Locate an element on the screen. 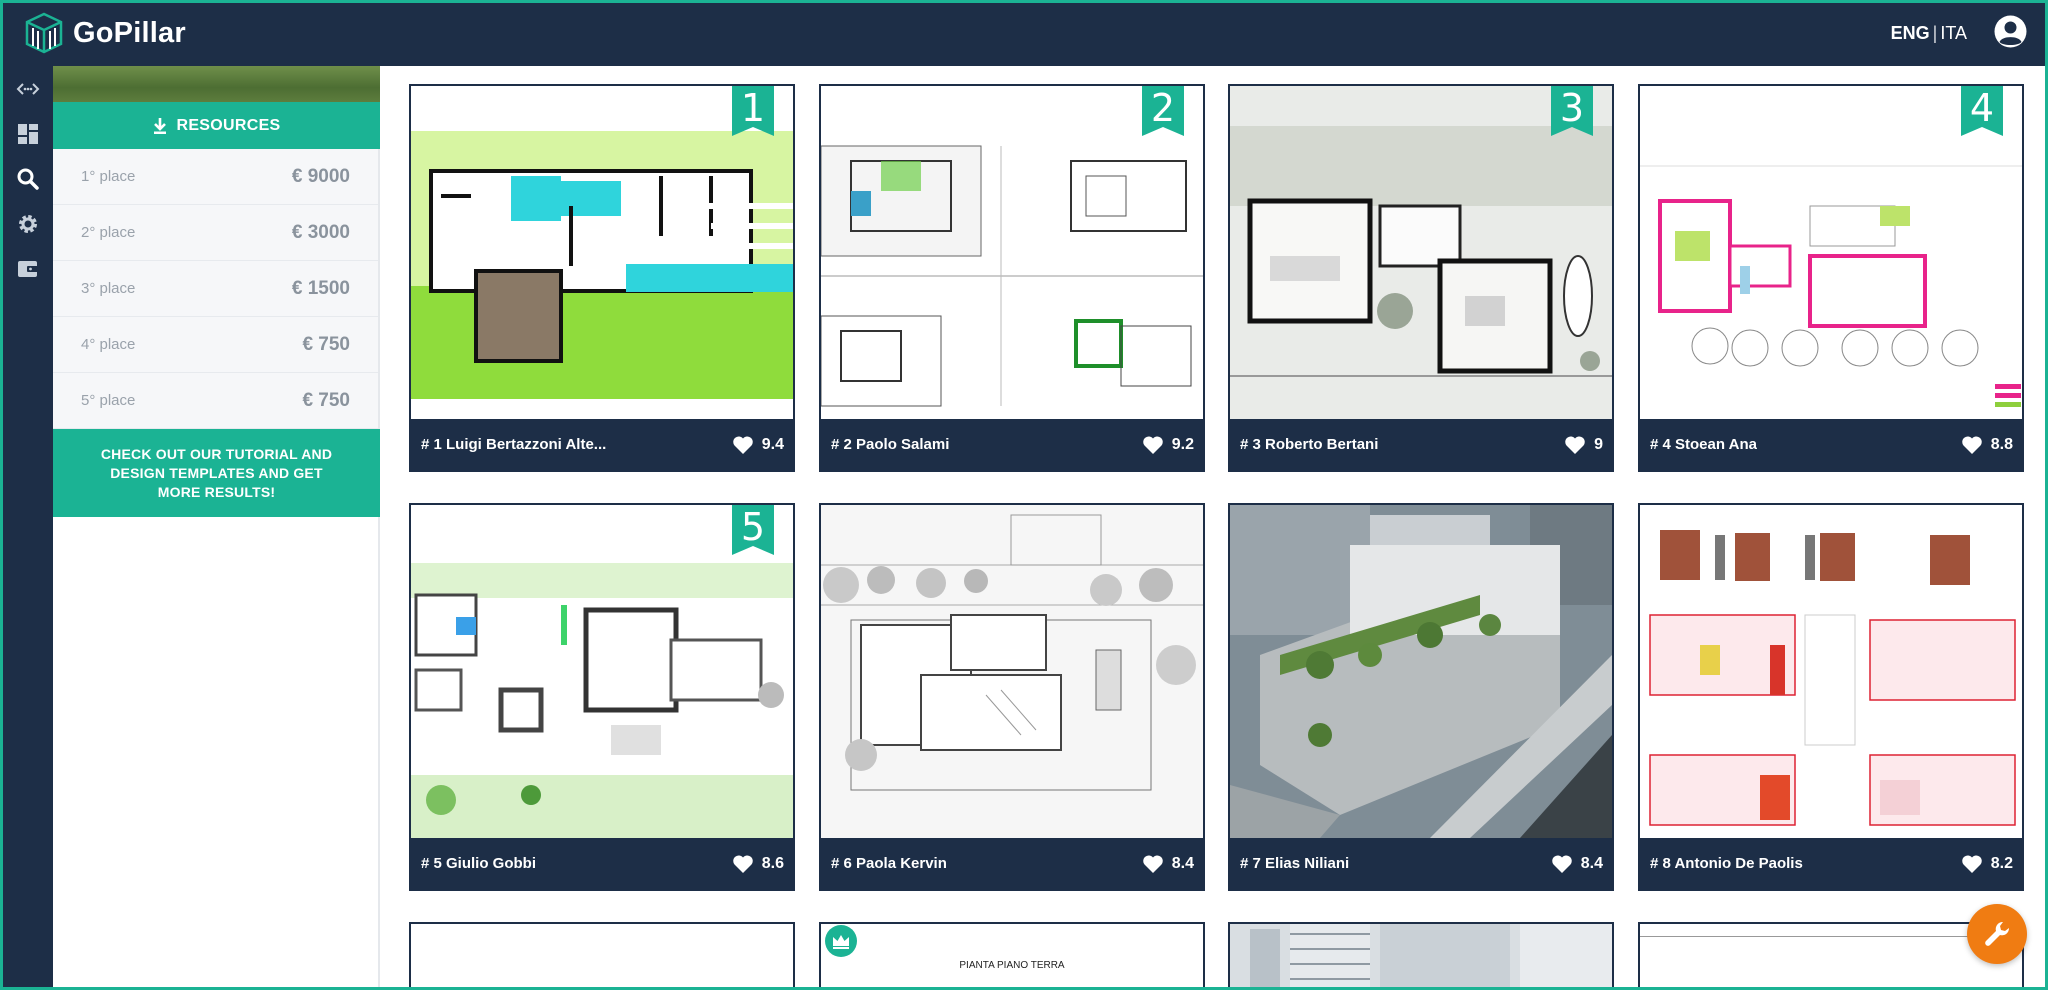 The width and height of the screenshot is (2048, 990). project-name: # 5 Giulio Gobbi is located at coordinates (478, 863).